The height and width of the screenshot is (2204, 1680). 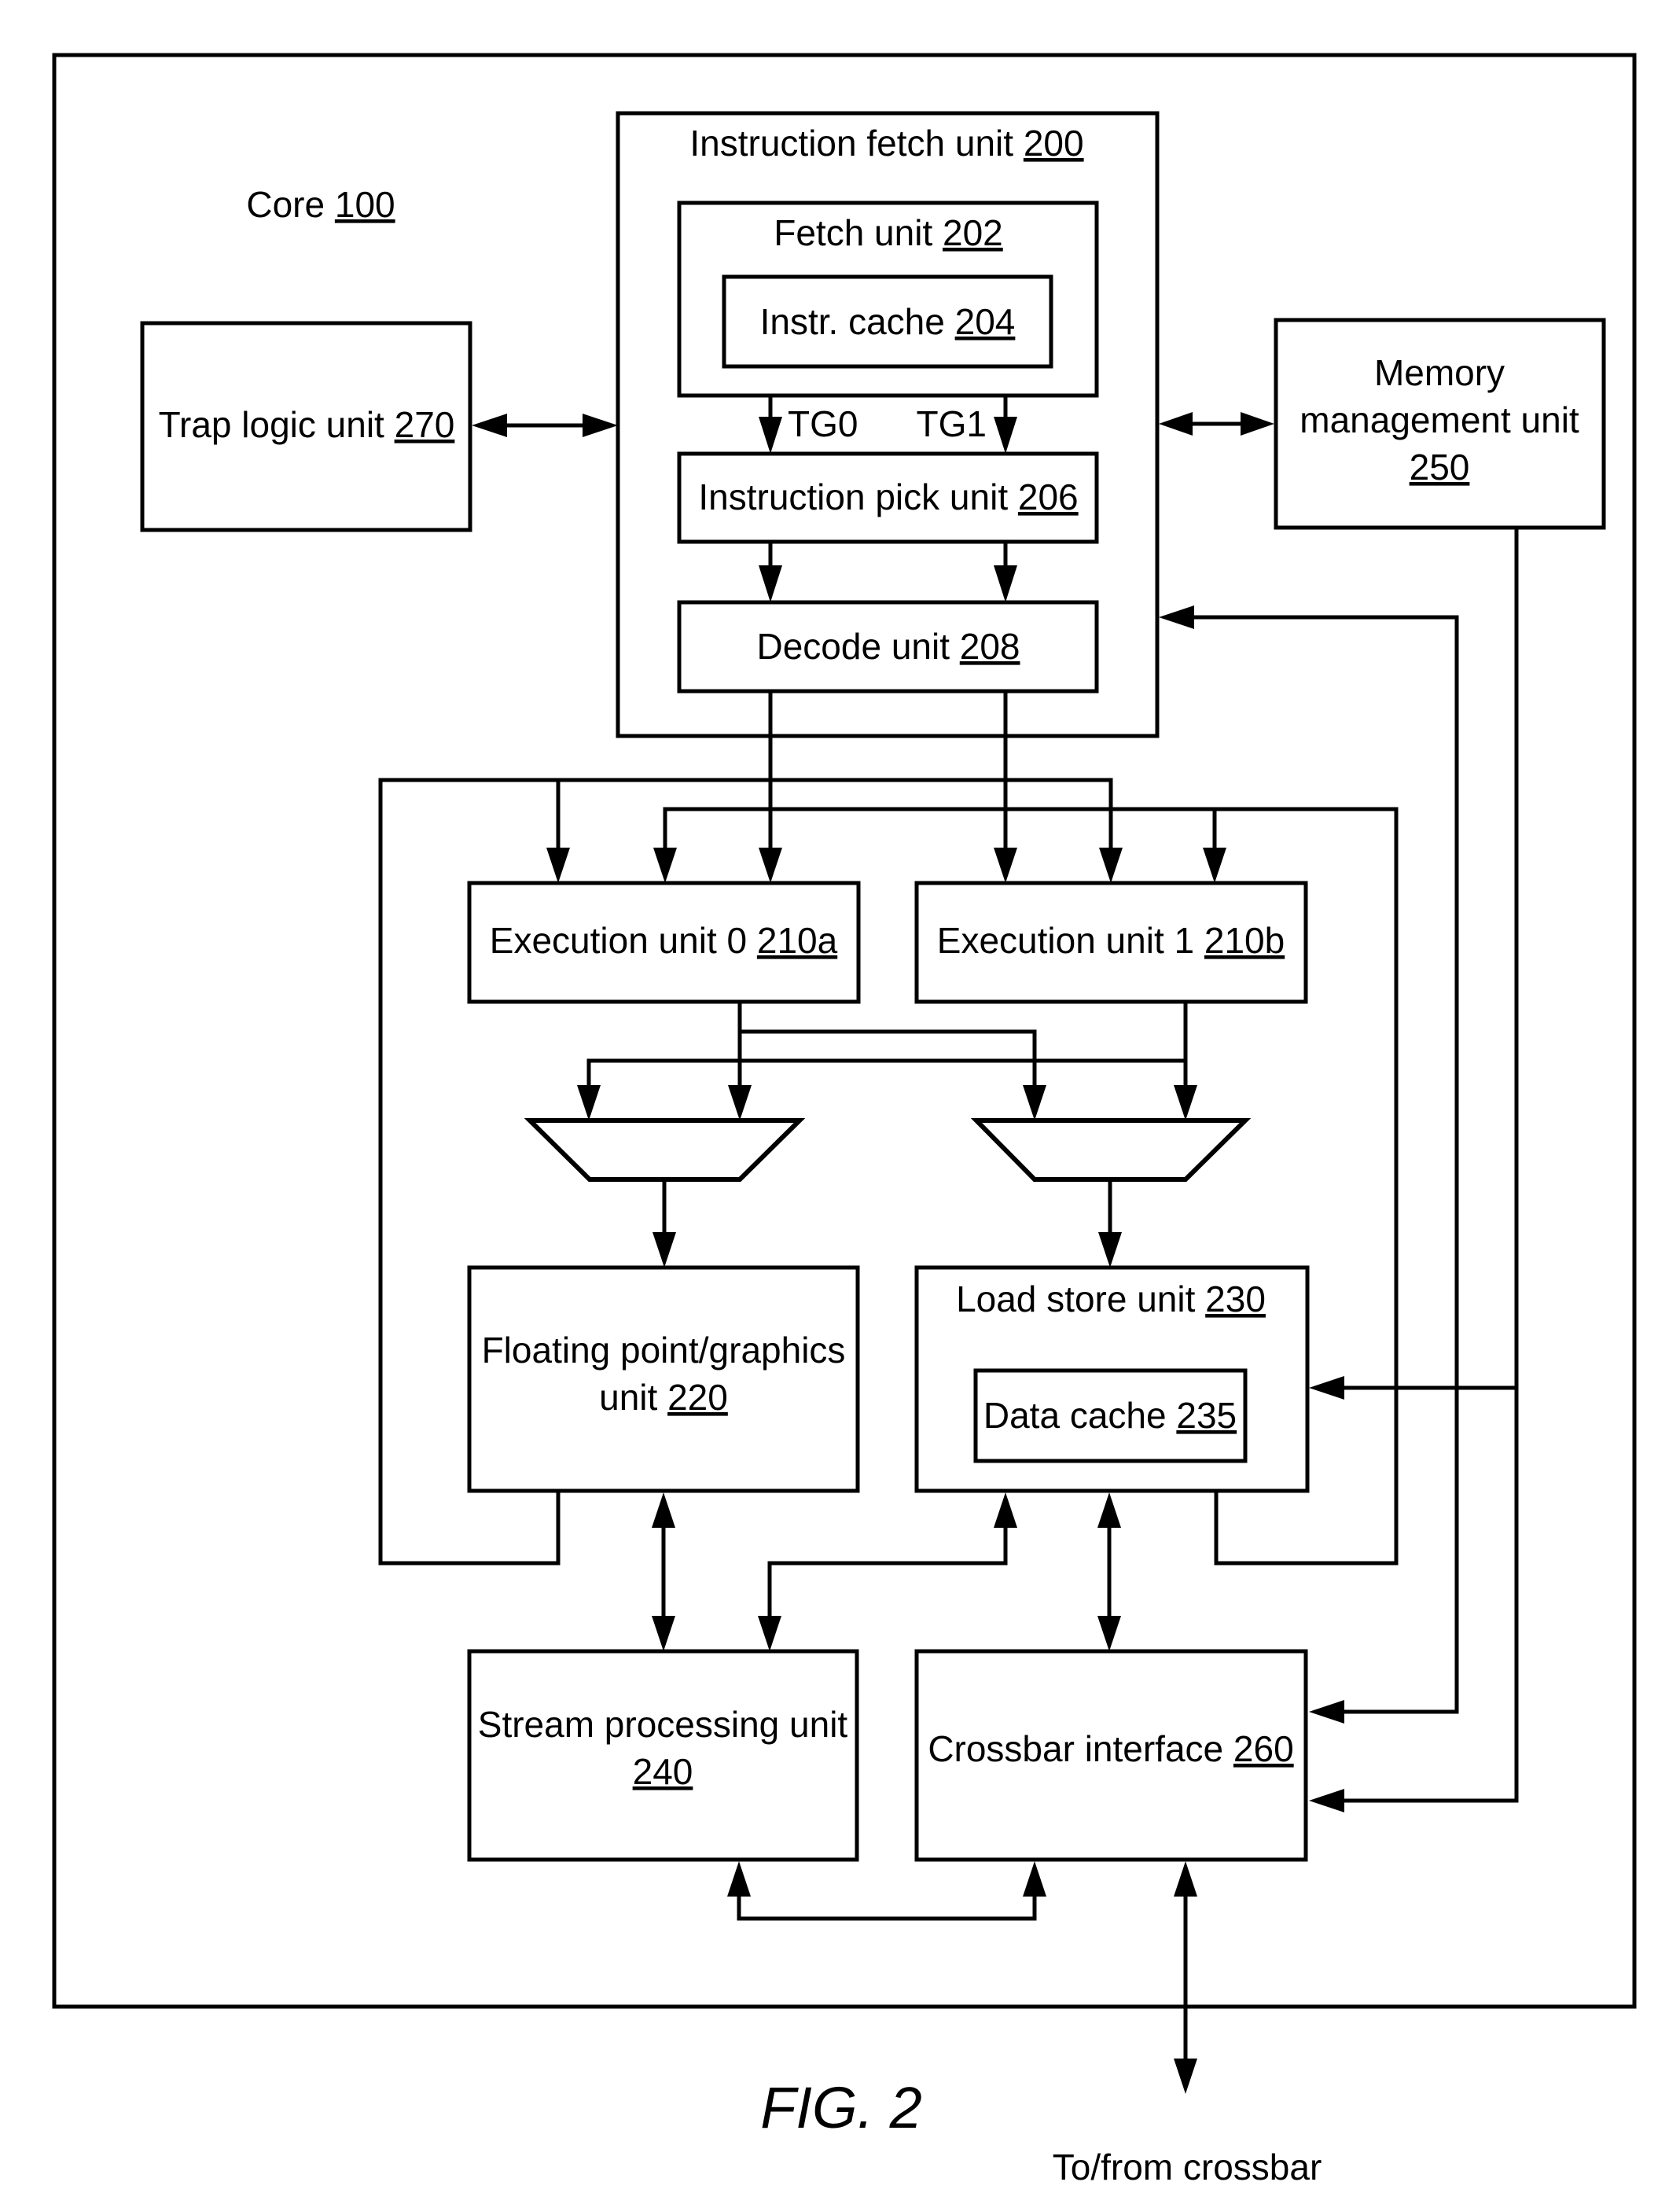 What do you see at coordinates (1439, 419) in the screenshot?
I see `mmu-label-line2: management unit` at bounding box center [1439, 419].